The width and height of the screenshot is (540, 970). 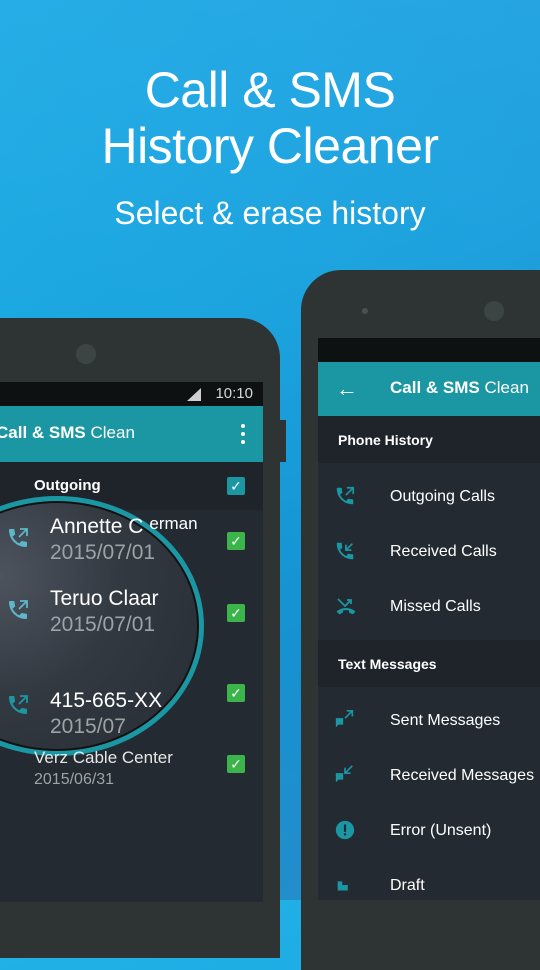 I want to click on section-header-phone-history: Phone History, so click(x=429, y=439).